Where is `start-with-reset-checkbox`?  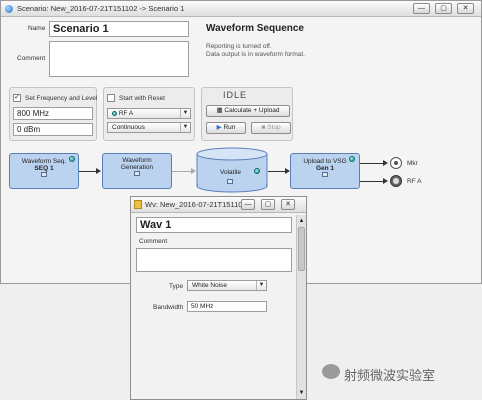
start-with-reset-checkbox is located at coordinates (111, 98).